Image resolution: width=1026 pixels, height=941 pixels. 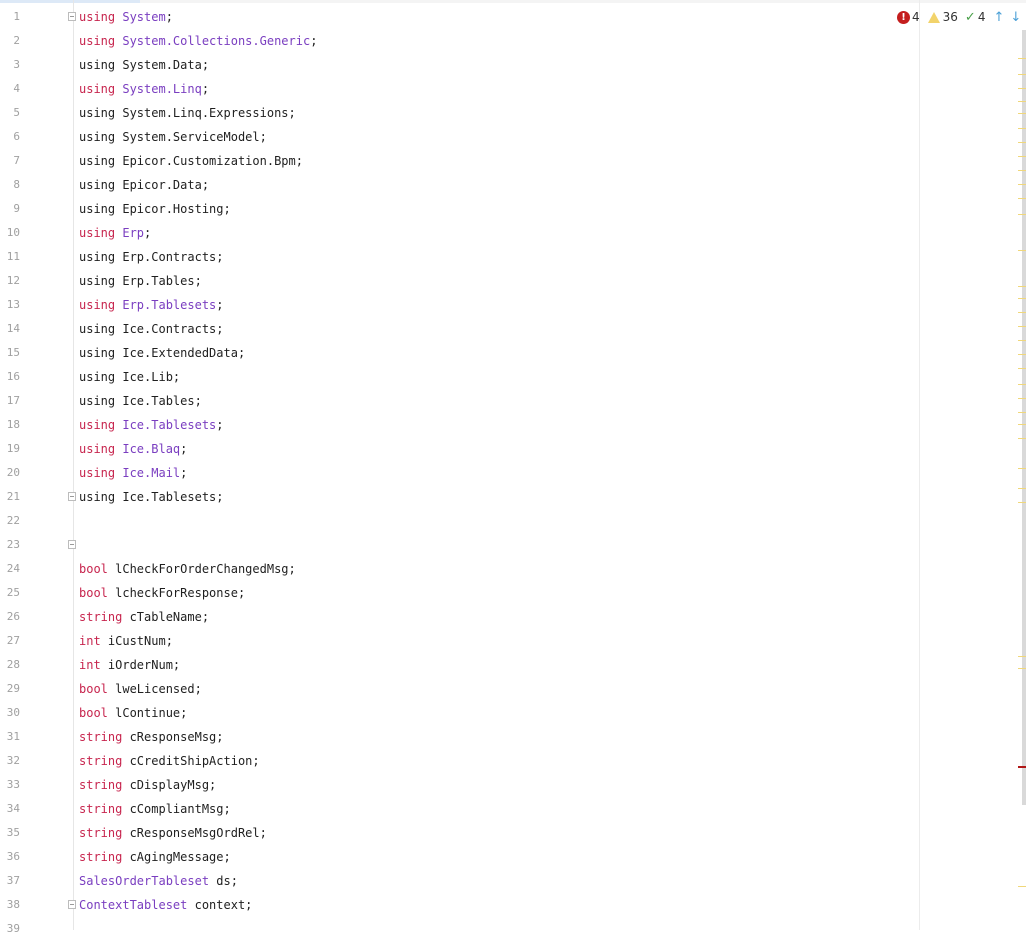 What do you see at coordinates (459, 569) in the screenshot?
I see `code-line: 24 bool lCheckForOrderChangedMsg;` at bounding box center [459, 569].